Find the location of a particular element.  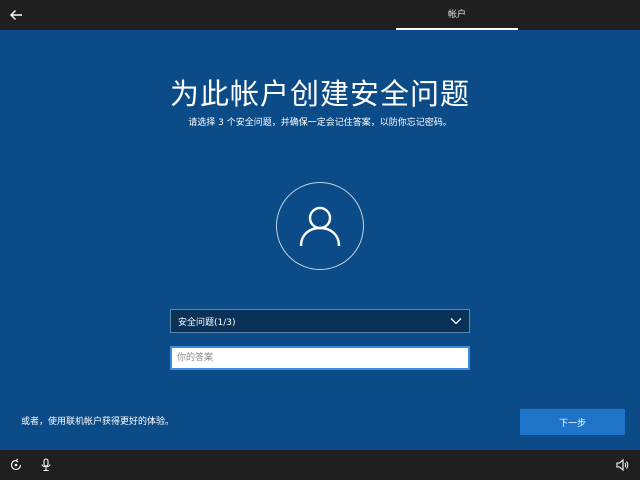

back-button is located at coordinates (16, 15).